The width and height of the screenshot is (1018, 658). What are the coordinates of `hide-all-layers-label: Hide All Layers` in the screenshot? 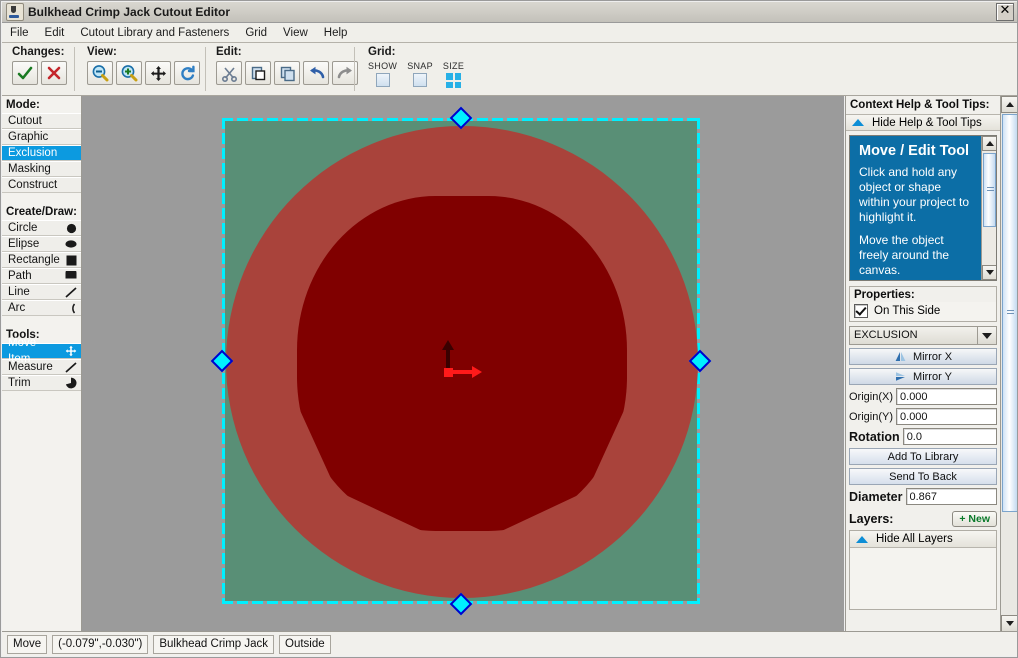 It's located at (914, 539).